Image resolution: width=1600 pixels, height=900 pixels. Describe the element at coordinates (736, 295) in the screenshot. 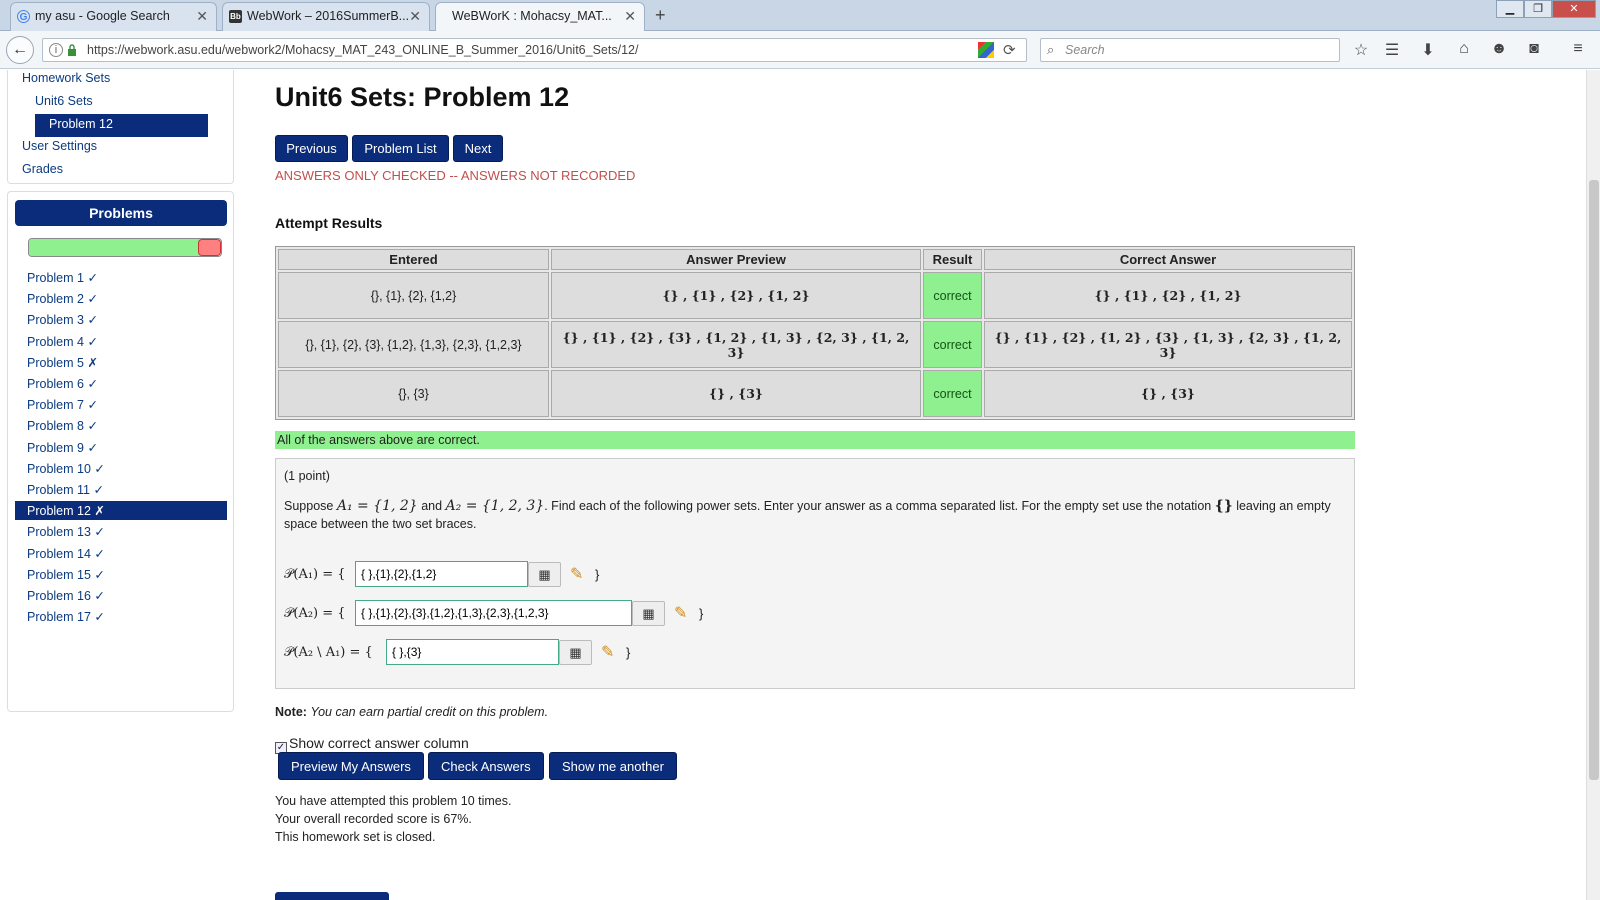

I see `preview-cell: {} , {1} , {2} , {1, 2}` at that location.